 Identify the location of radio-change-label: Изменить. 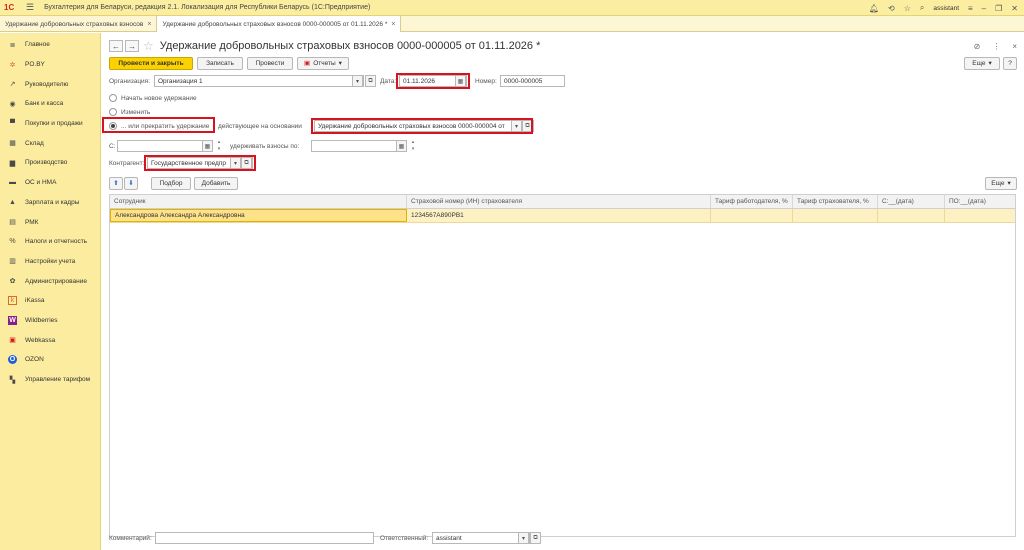
(136, 112).